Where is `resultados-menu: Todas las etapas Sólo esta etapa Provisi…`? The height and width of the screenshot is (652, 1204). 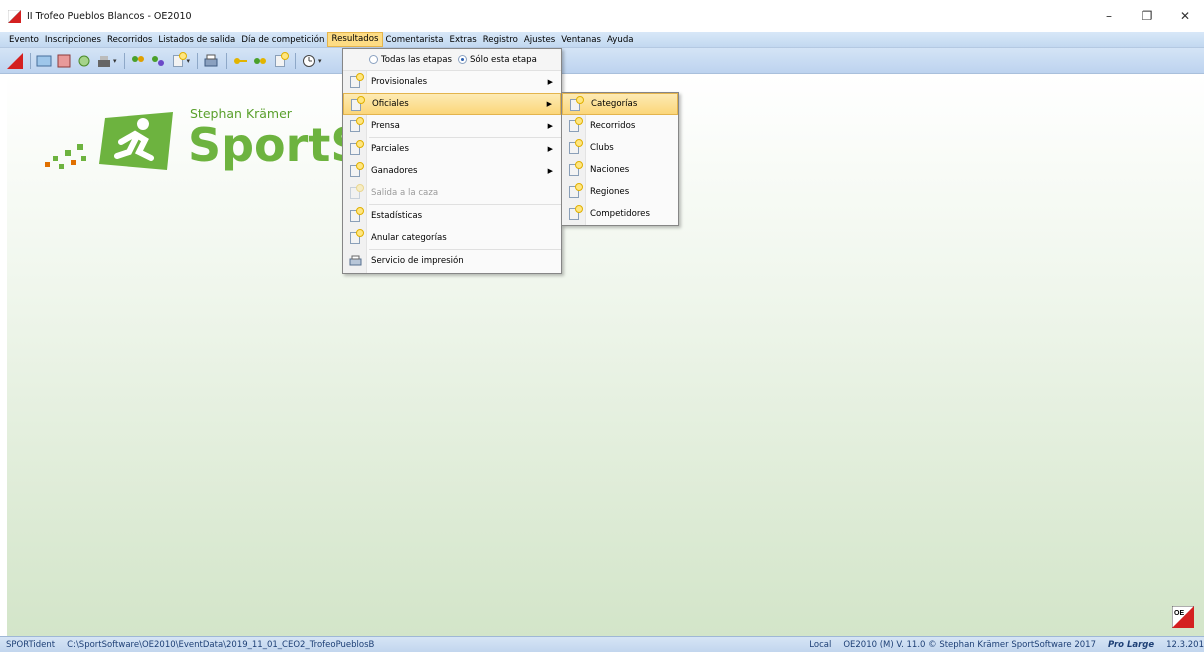 resultados-menu: Todas las etapas Sólo esta etapa Provisi… is located at coordinates (452, 161).